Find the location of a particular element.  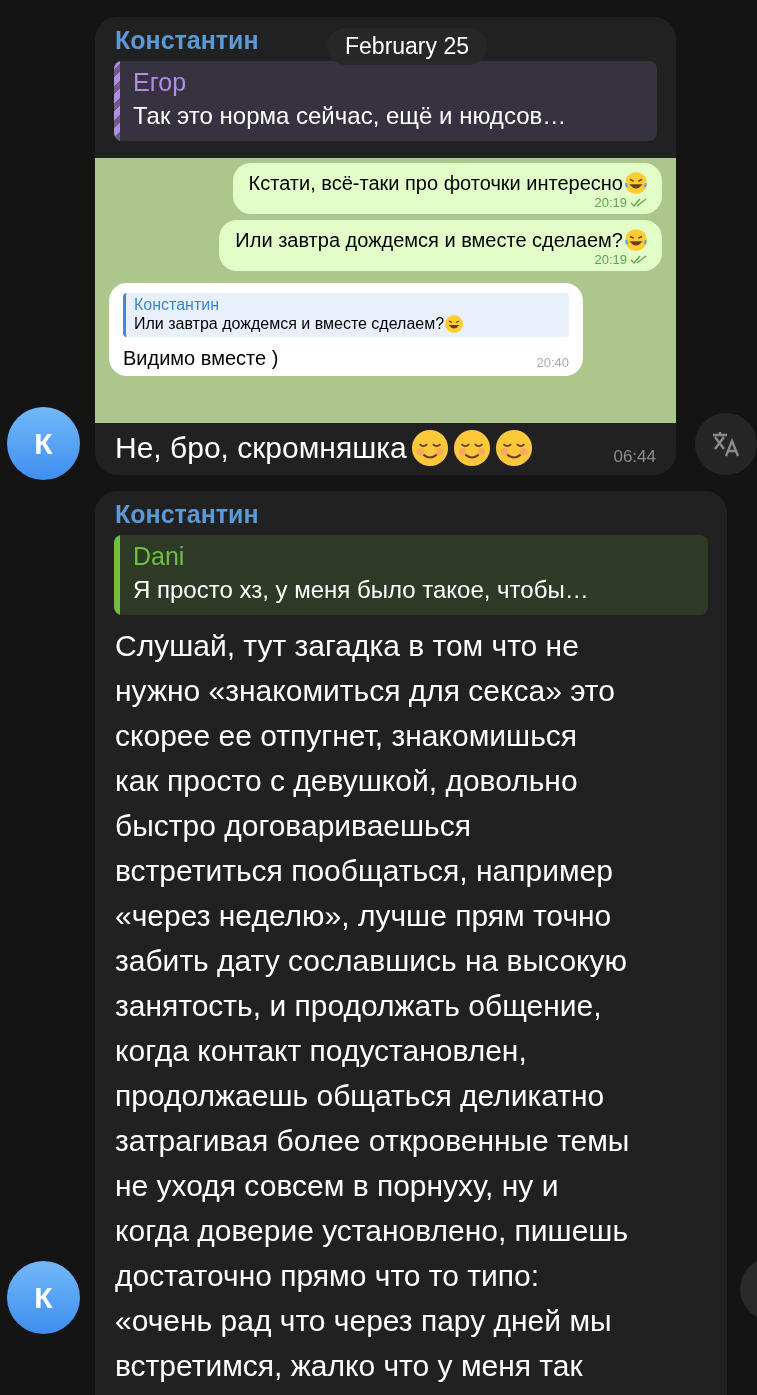

message-time: 20:40 is located at coordinates (552, 362).